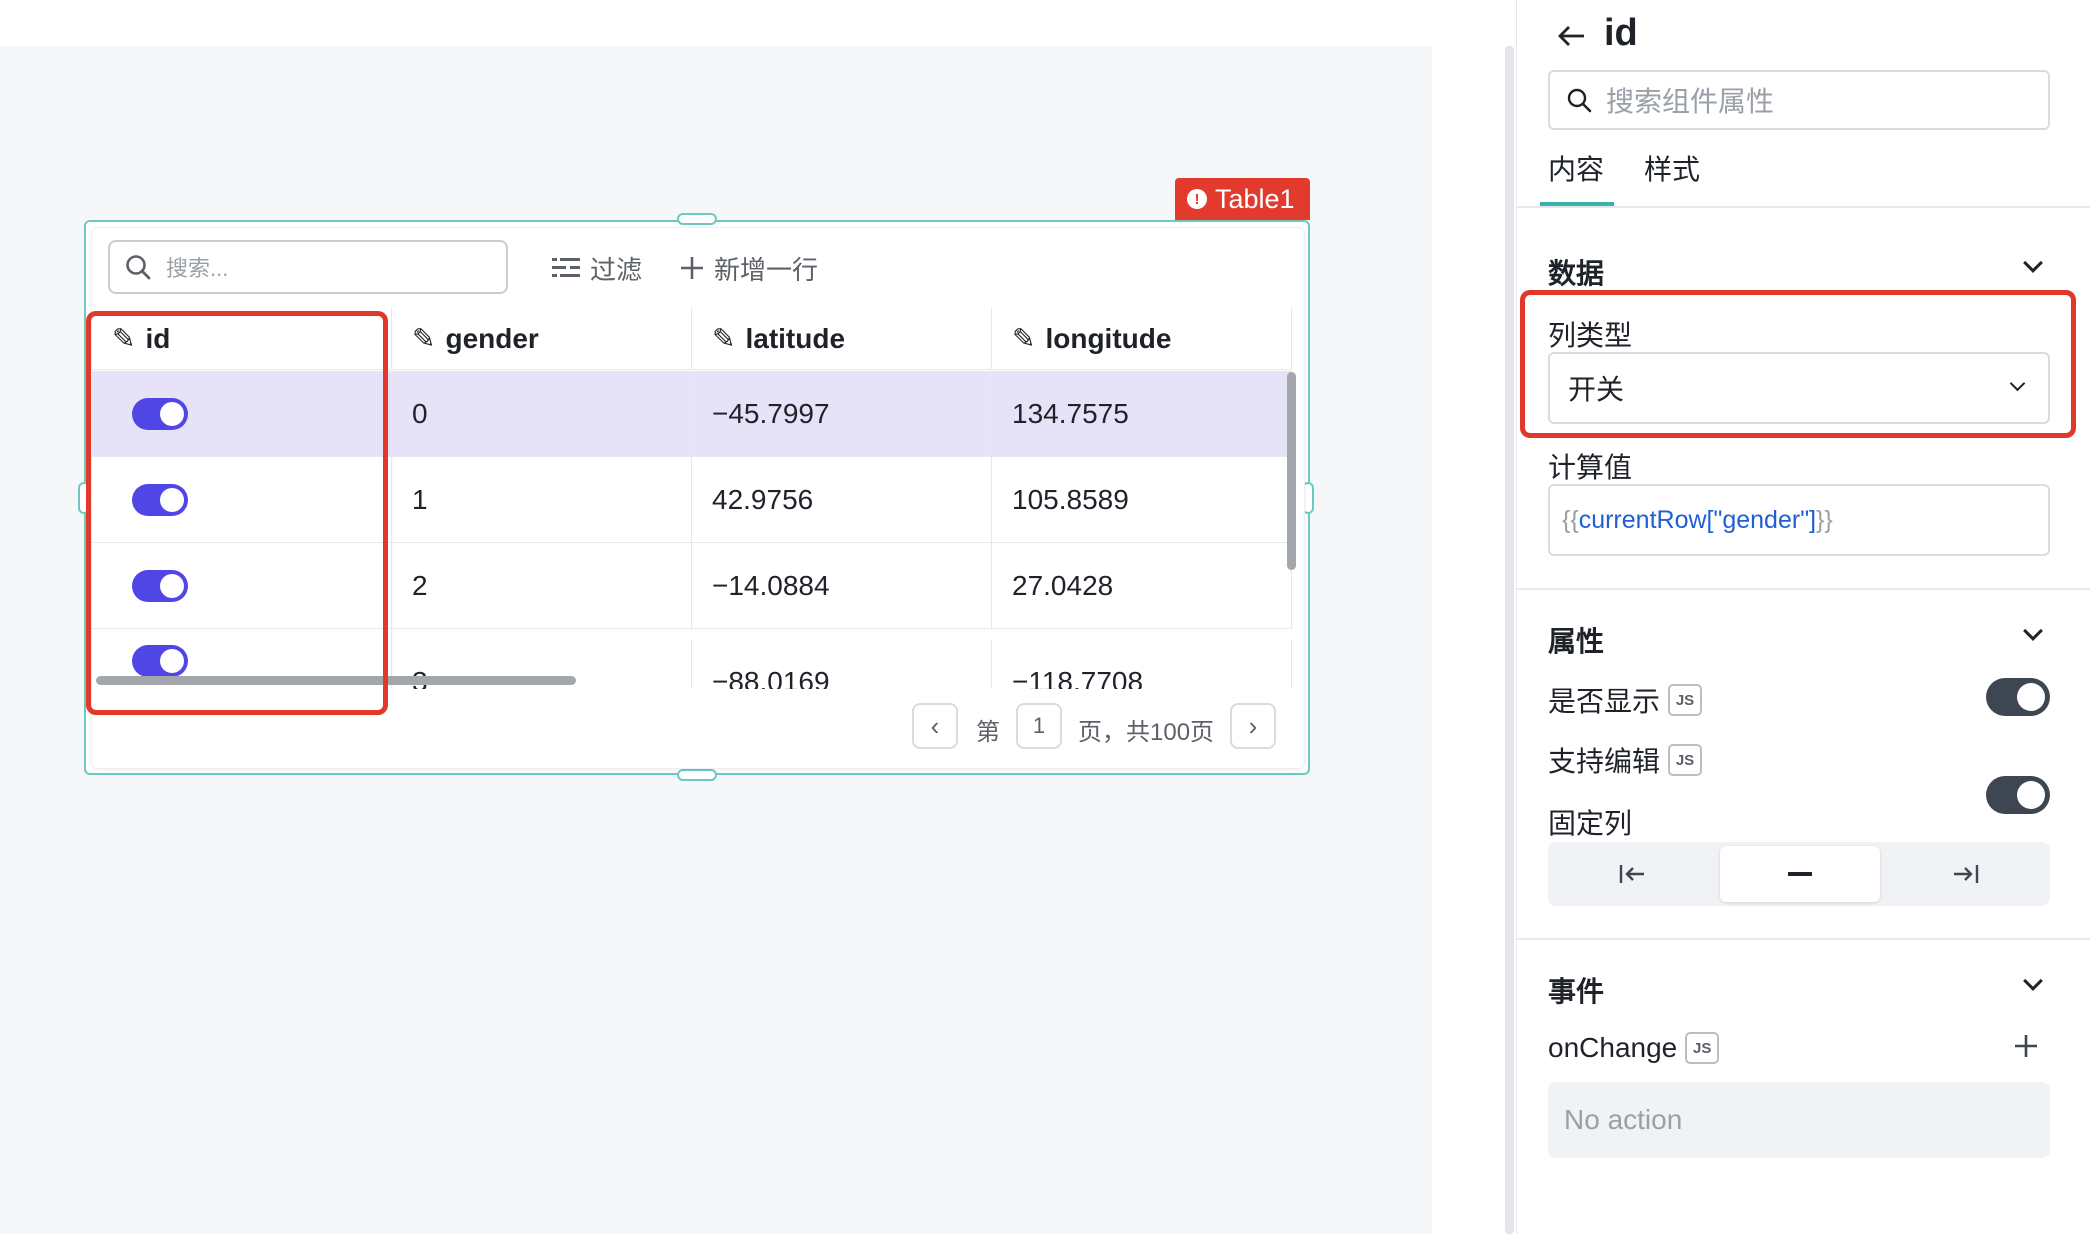  I want to click on column-header-latitude: ✎ latitude, so click(842, 339).